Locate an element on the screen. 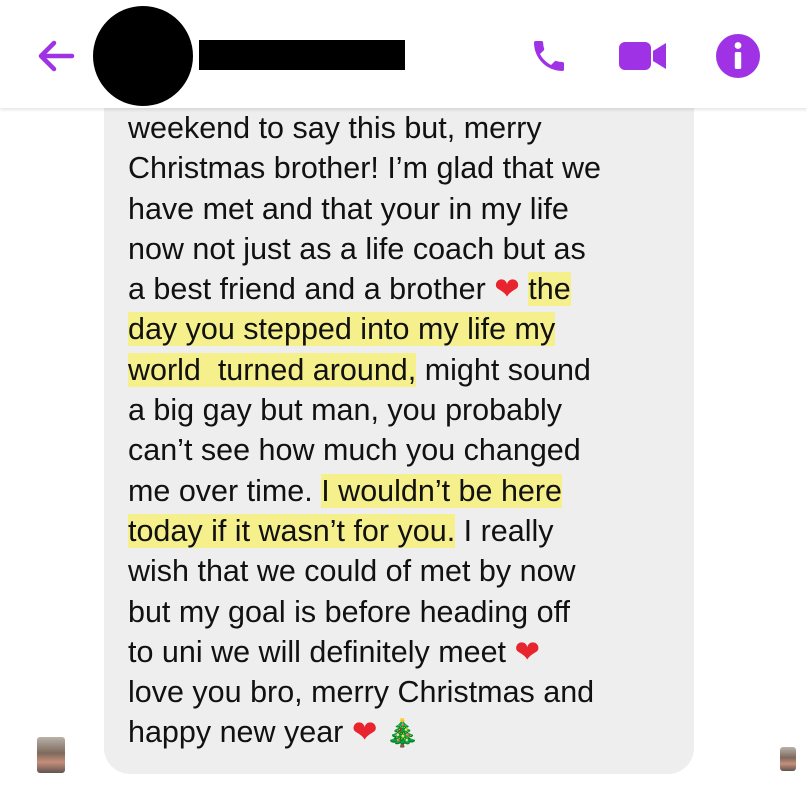 This screenshot has height=788, width=807. info-icon is located at coordinates (738, 56).